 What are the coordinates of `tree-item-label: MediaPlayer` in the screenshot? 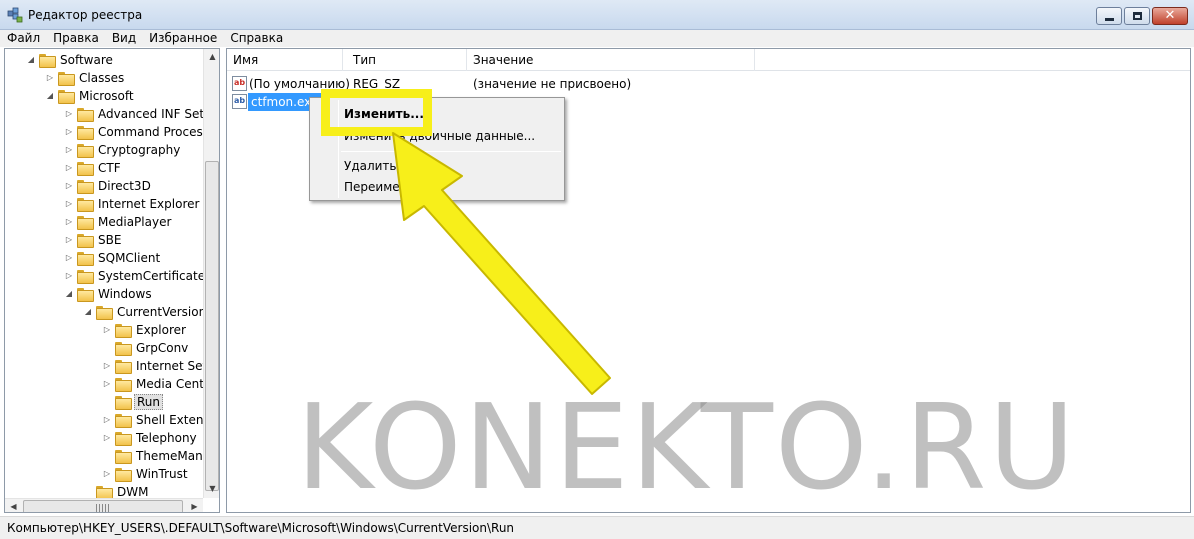 It's located at (135, 222).